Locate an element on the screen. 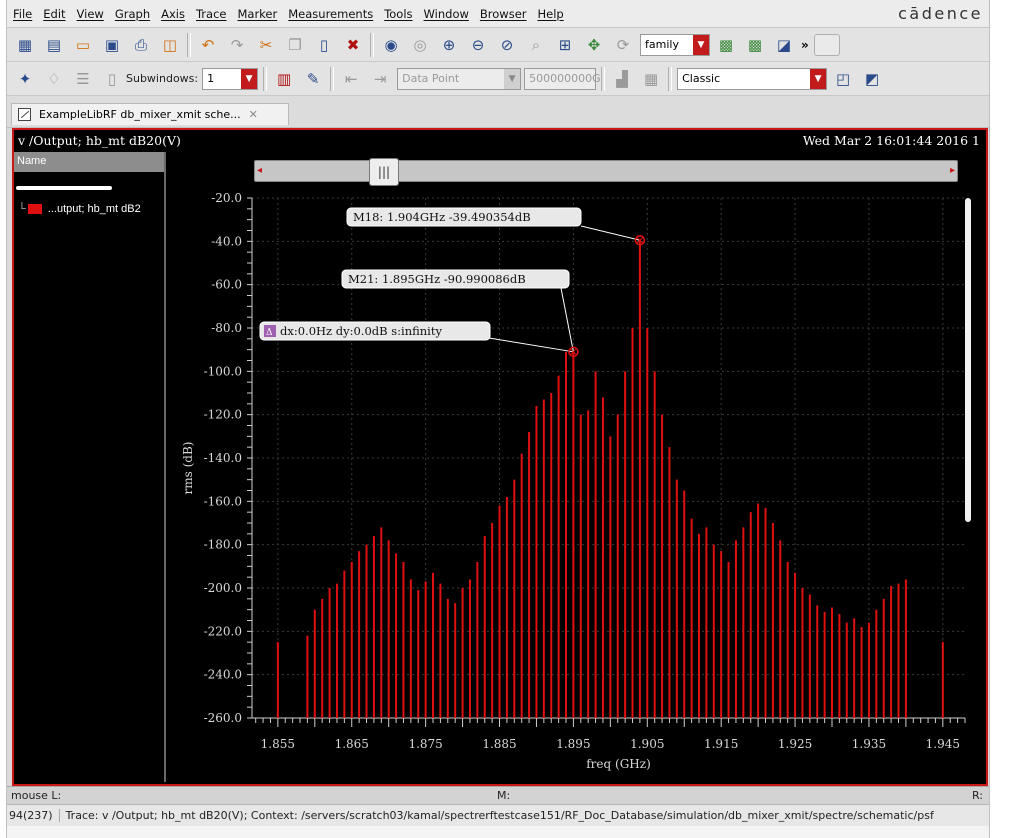 The height and width of the screenshot is (838, 1017). subwindows-input: 1 ▼ is located at coordinates (230, 78).